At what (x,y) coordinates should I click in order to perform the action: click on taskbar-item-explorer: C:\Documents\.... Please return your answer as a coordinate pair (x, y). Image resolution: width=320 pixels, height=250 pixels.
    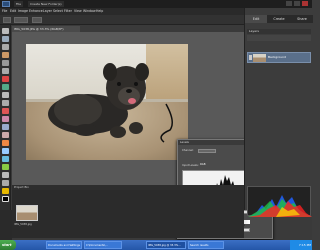
    Looking at the image, I should click on (103, 245).